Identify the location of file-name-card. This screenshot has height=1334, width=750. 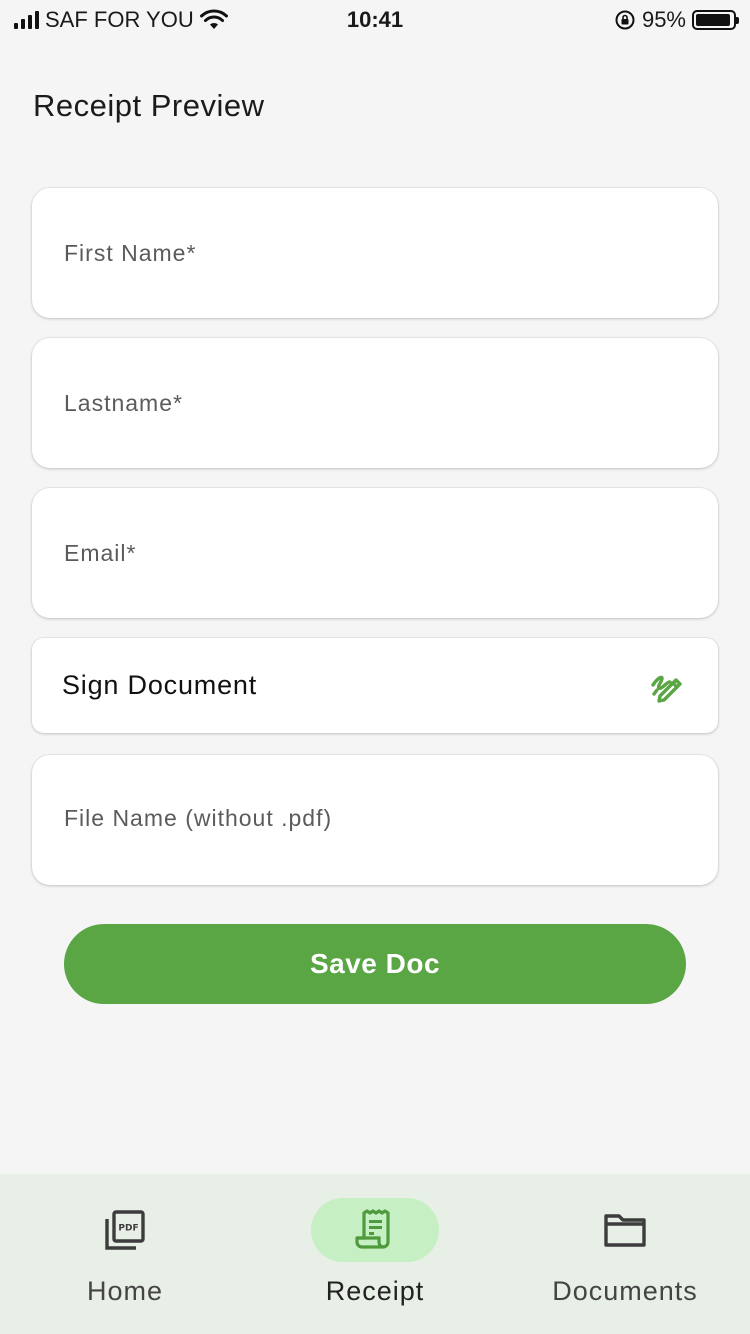
(375, 820).